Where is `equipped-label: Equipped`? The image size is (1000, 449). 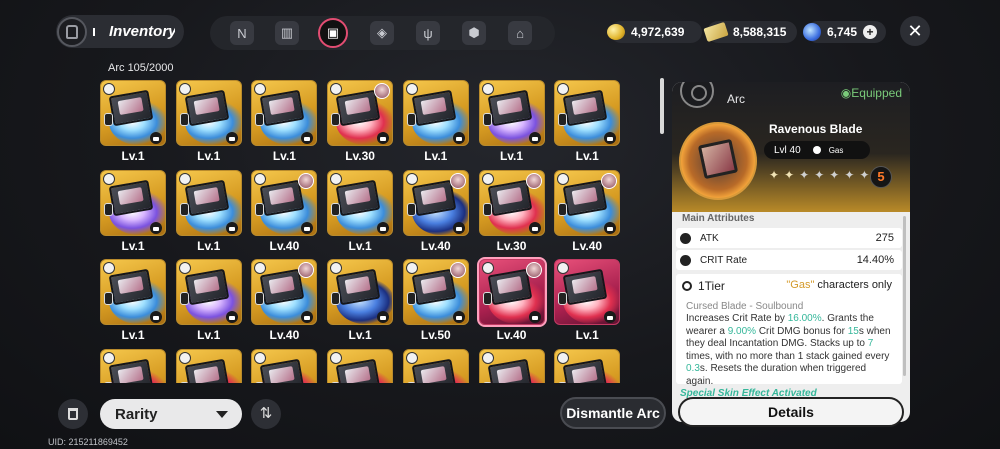
equipped-label: Equipped is located at coordinates (876, 93).